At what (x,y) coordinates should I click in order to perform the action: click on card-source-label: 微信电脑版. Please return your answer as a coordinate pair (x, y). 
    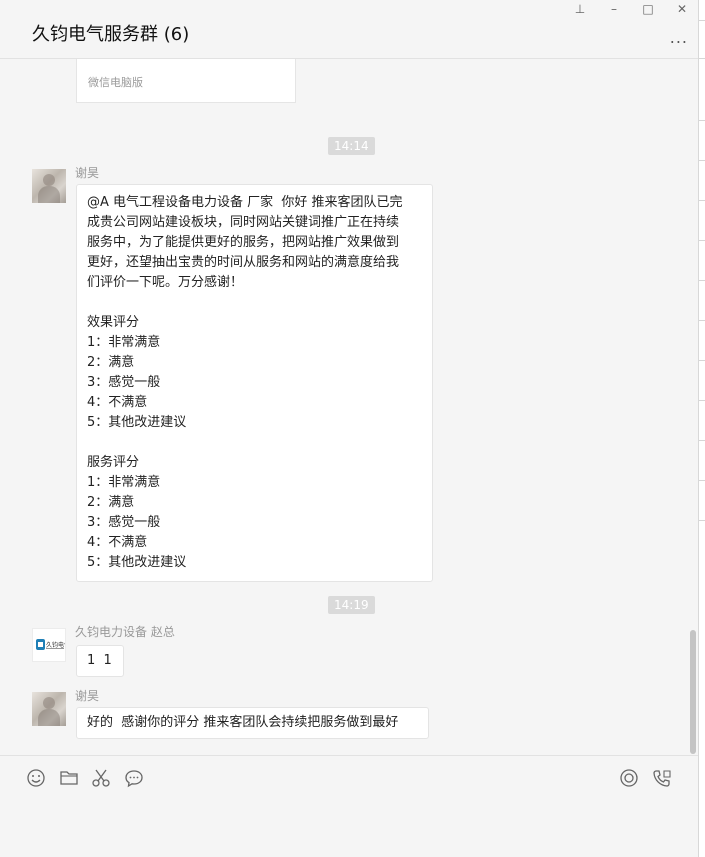
    Looking at the image, I should click on (115, 82).